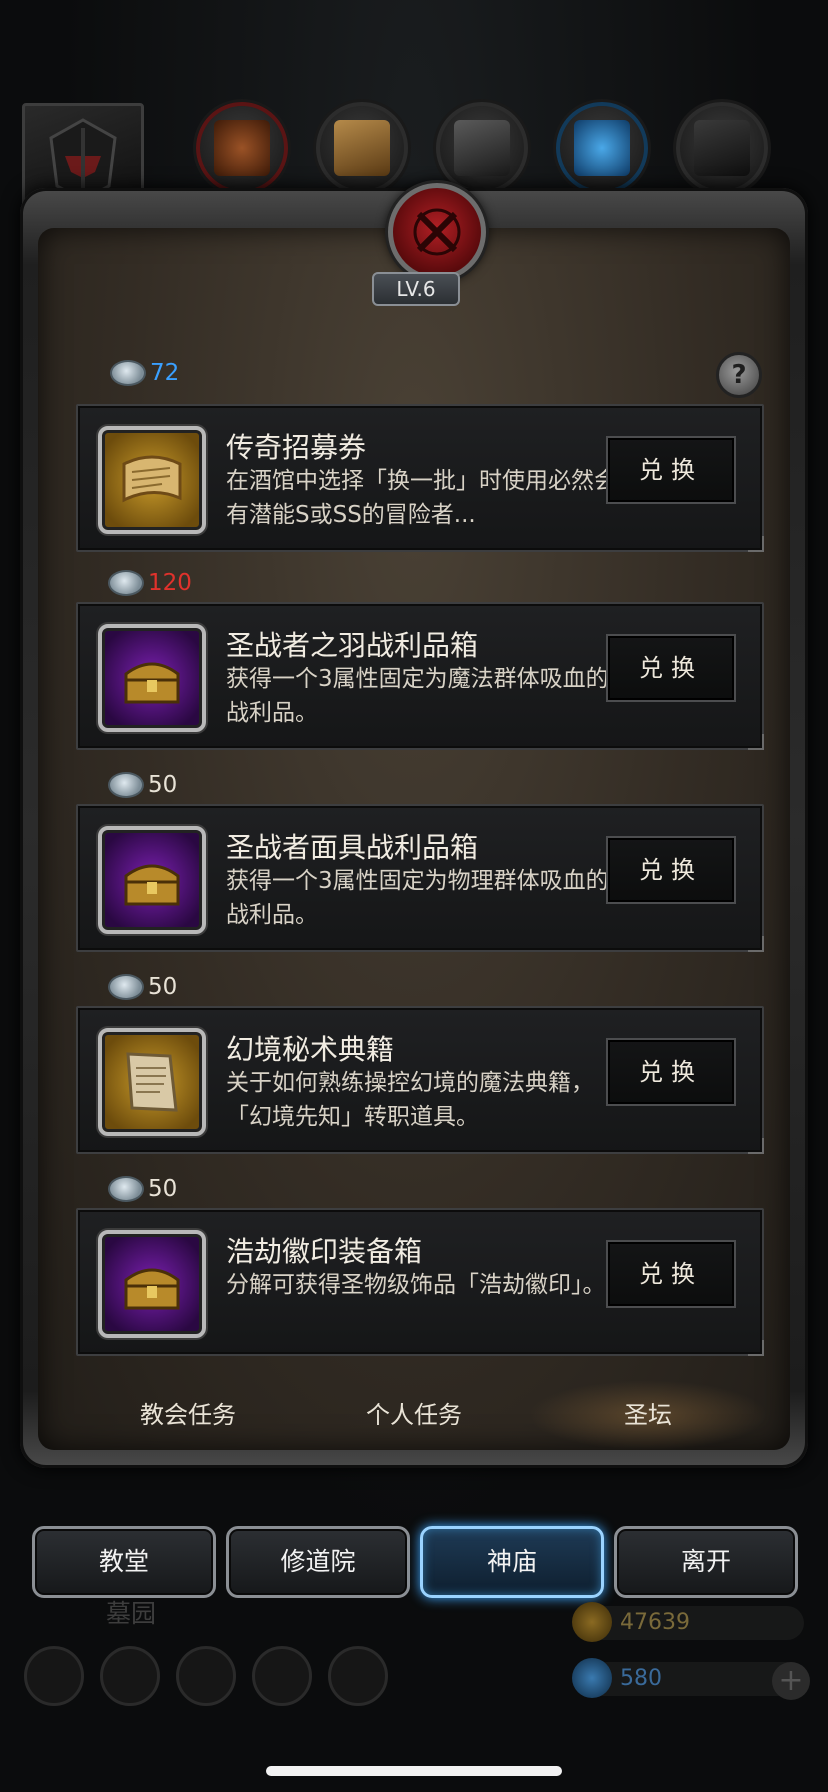 The image size is (828, 1792). Describe the element at coordinates (655, 1622) in the screenshot. I see `gold-amount: 47639` at that location.